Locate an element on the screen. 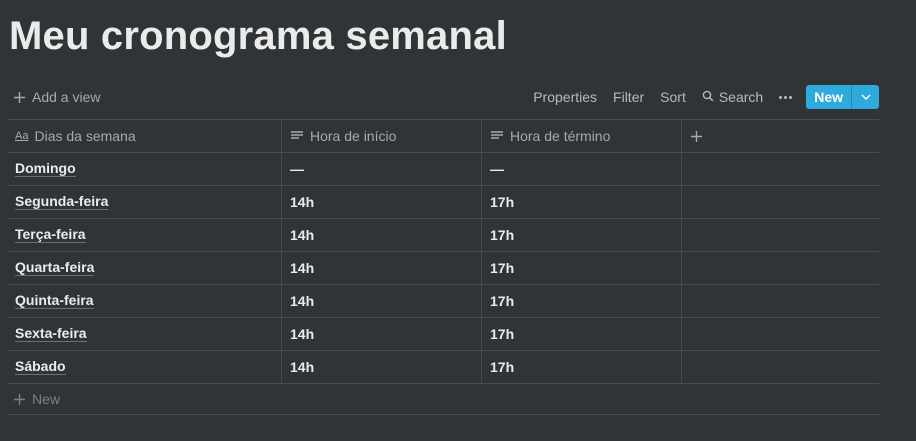 This screenshot has height=441, width=916. add-view-button: Add a view is located at coordinates (56, 97).